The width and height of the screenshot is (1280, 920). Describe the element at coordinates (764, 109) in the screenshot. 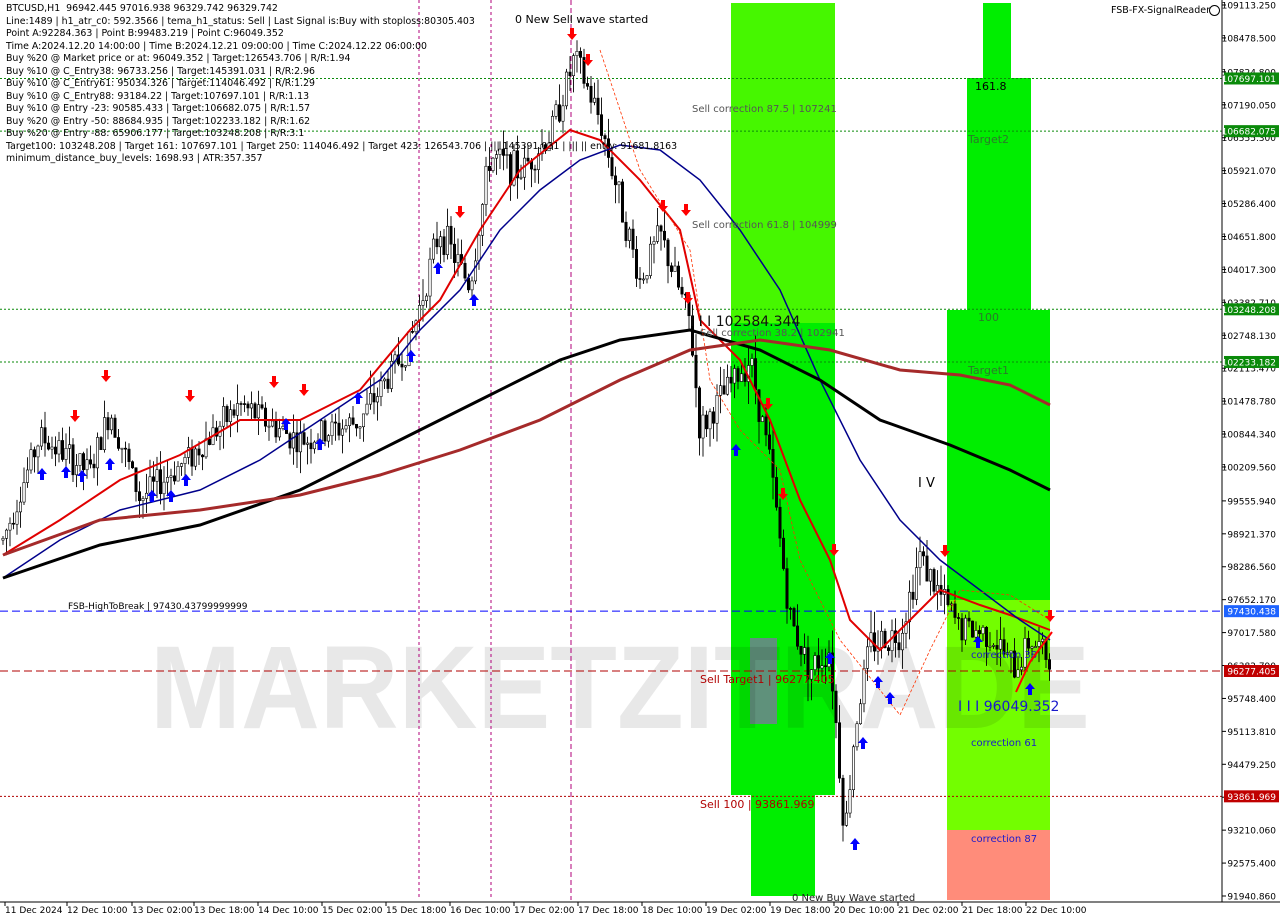

I see `annotation-sell-correction-875: Sell correction 87.5 | 107241` at that location.